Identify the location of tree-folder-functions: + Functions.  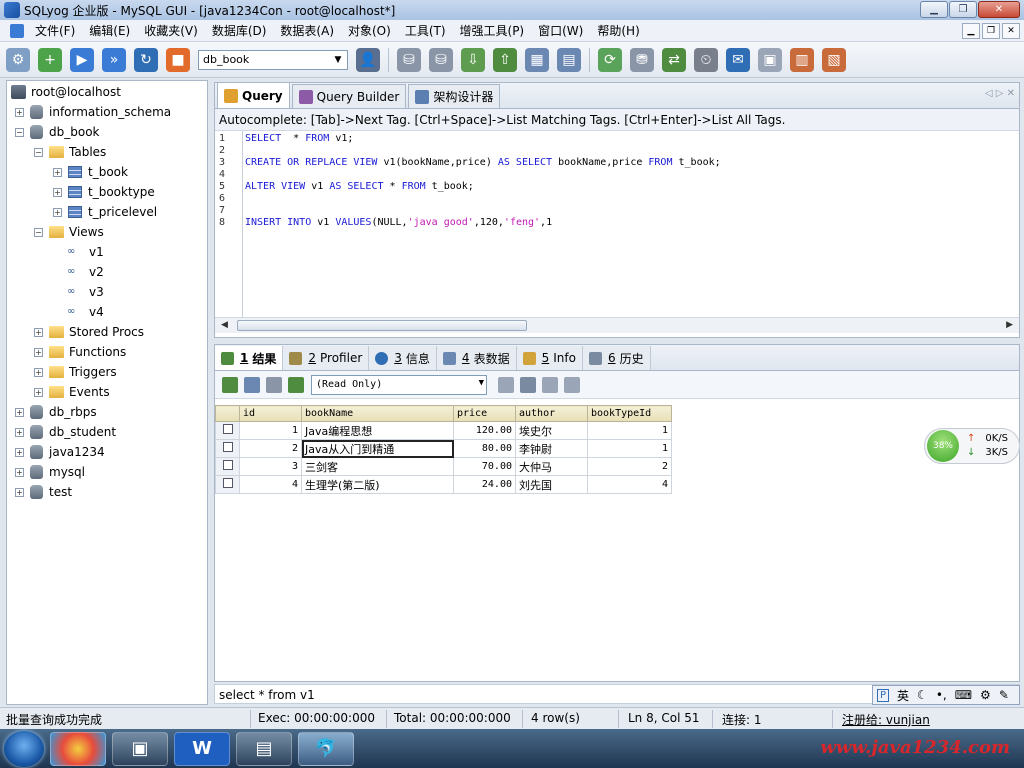
(80, 352).